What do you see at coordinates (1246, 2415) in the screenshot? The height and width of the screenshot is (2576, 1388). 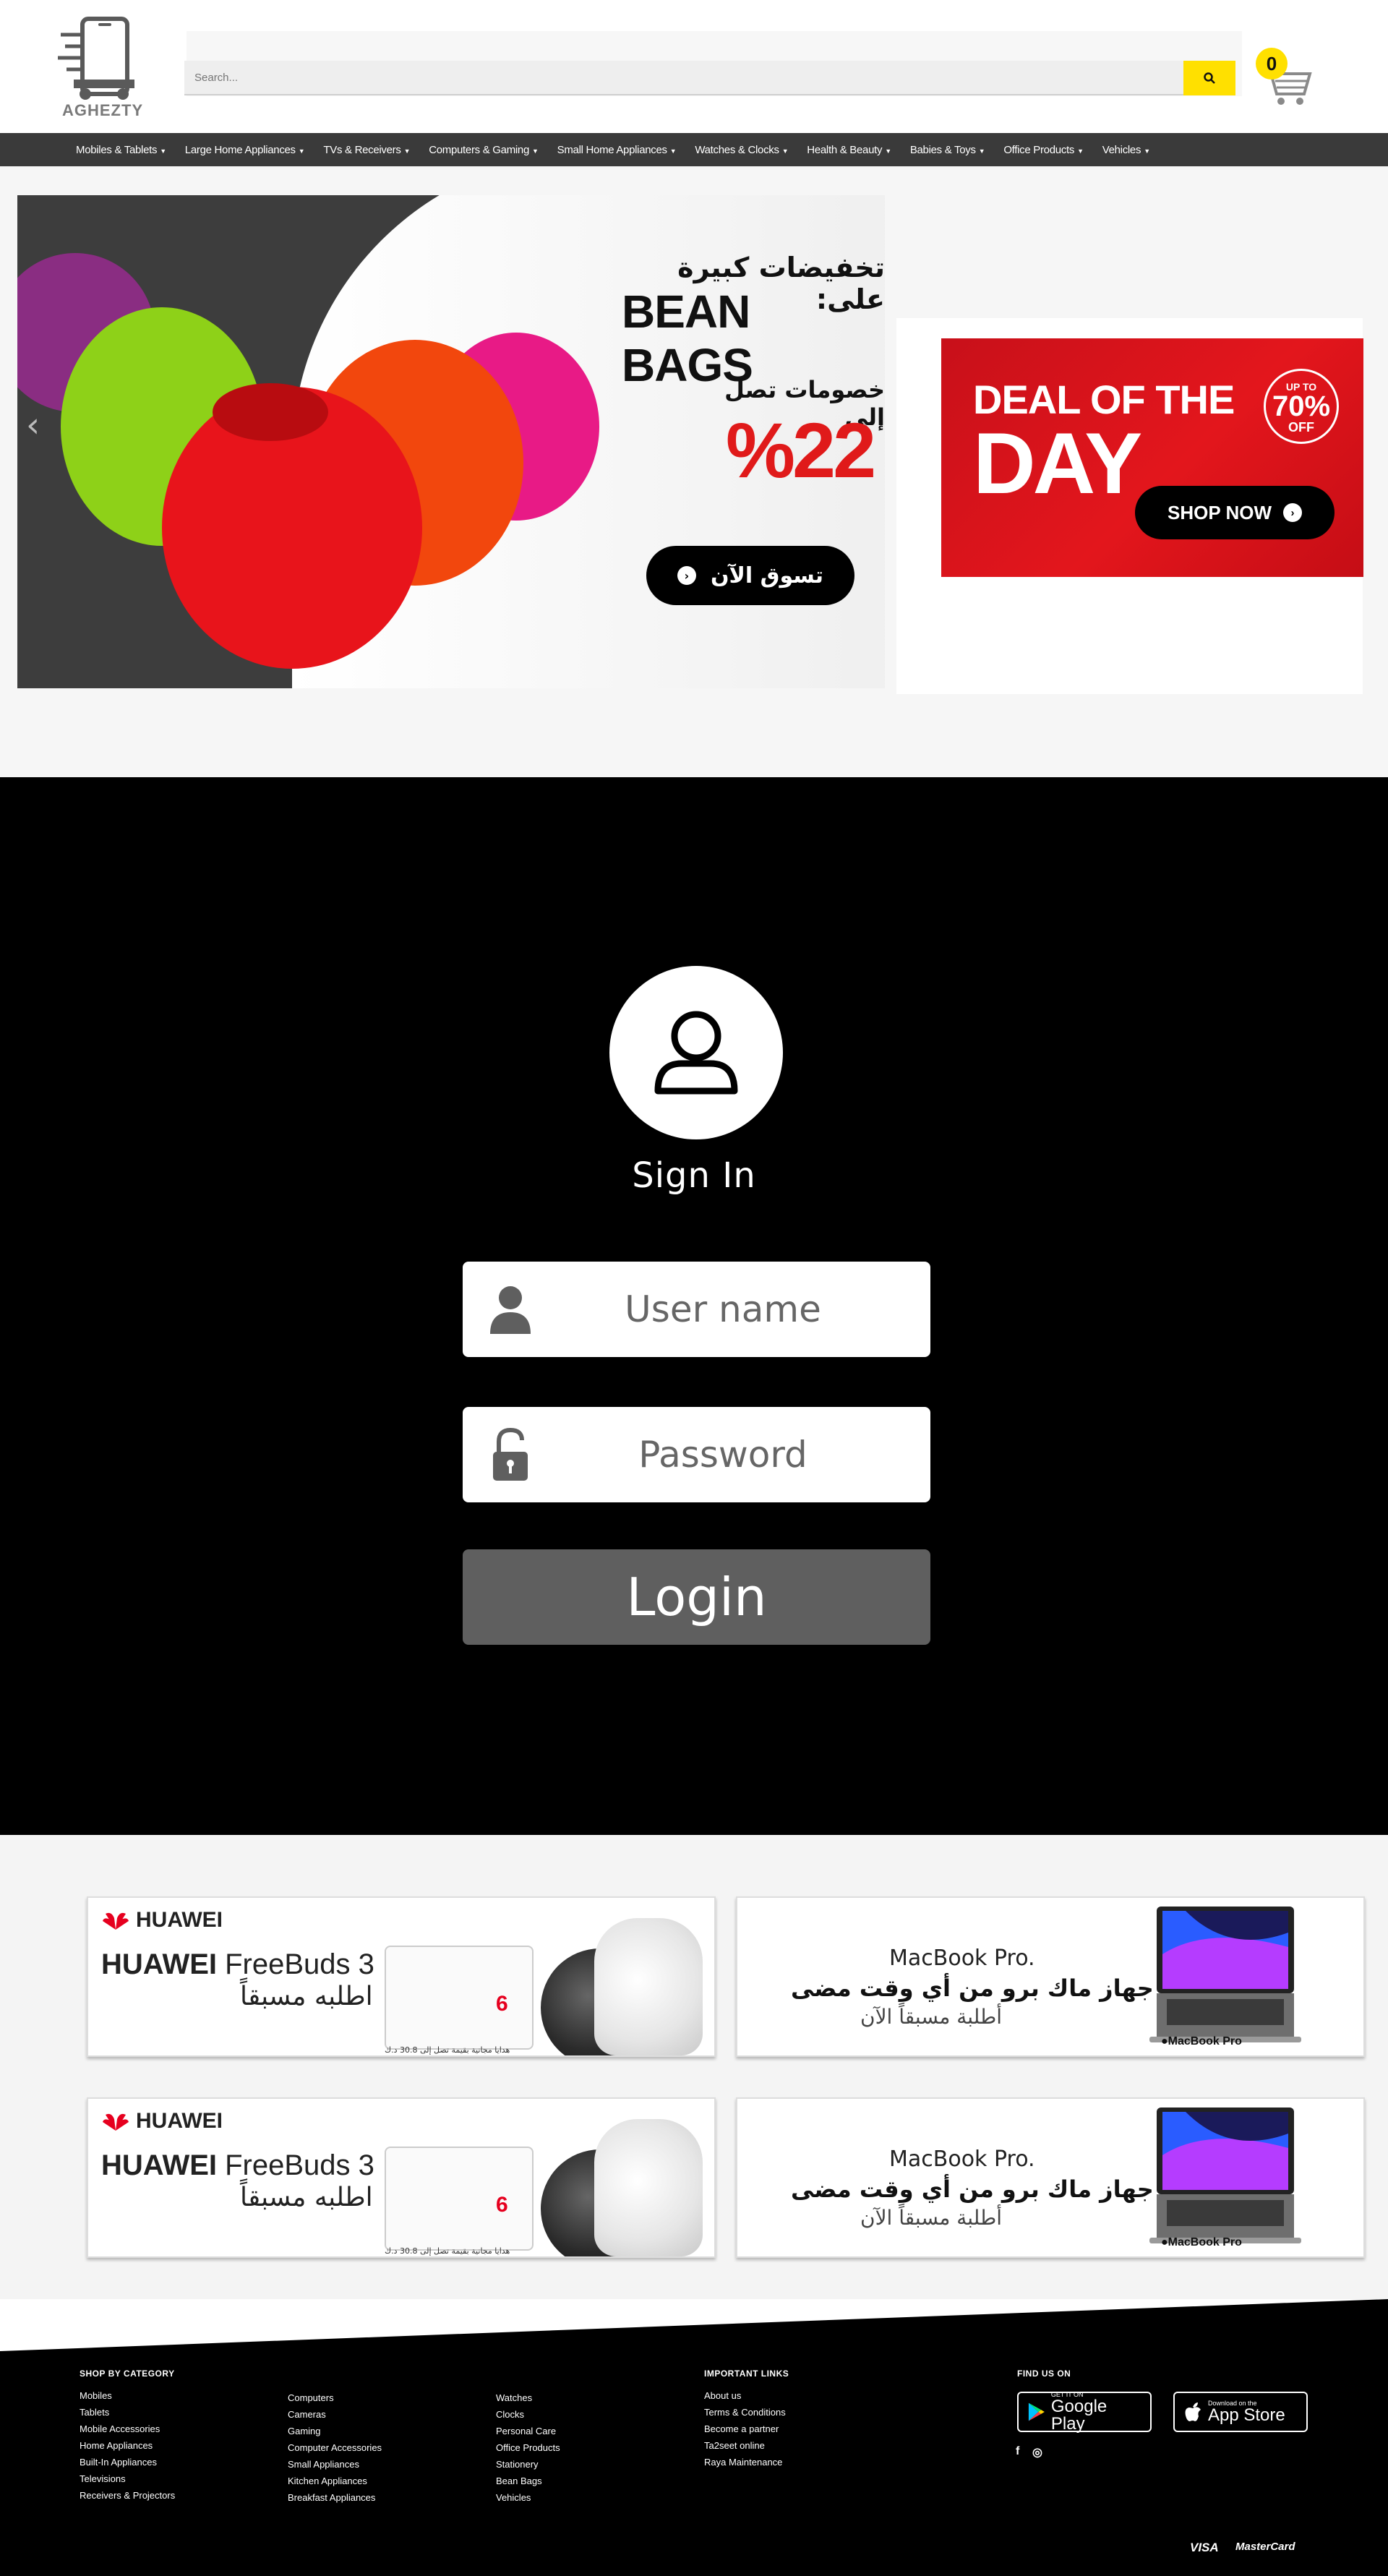 I see `app-store-big: App Store` at bounding box center [1246, 2415].